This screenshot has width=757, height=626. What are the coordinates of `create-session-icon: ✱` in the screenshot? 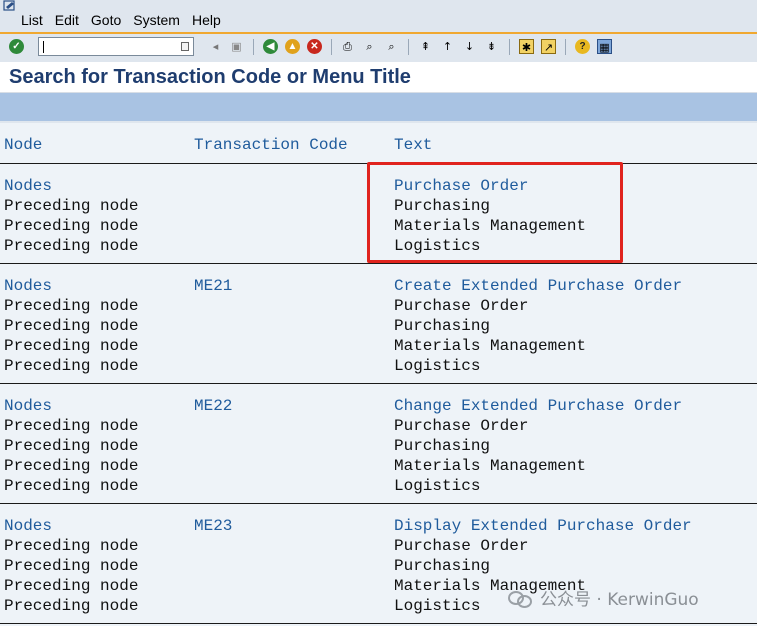 It's located at (526, 46).